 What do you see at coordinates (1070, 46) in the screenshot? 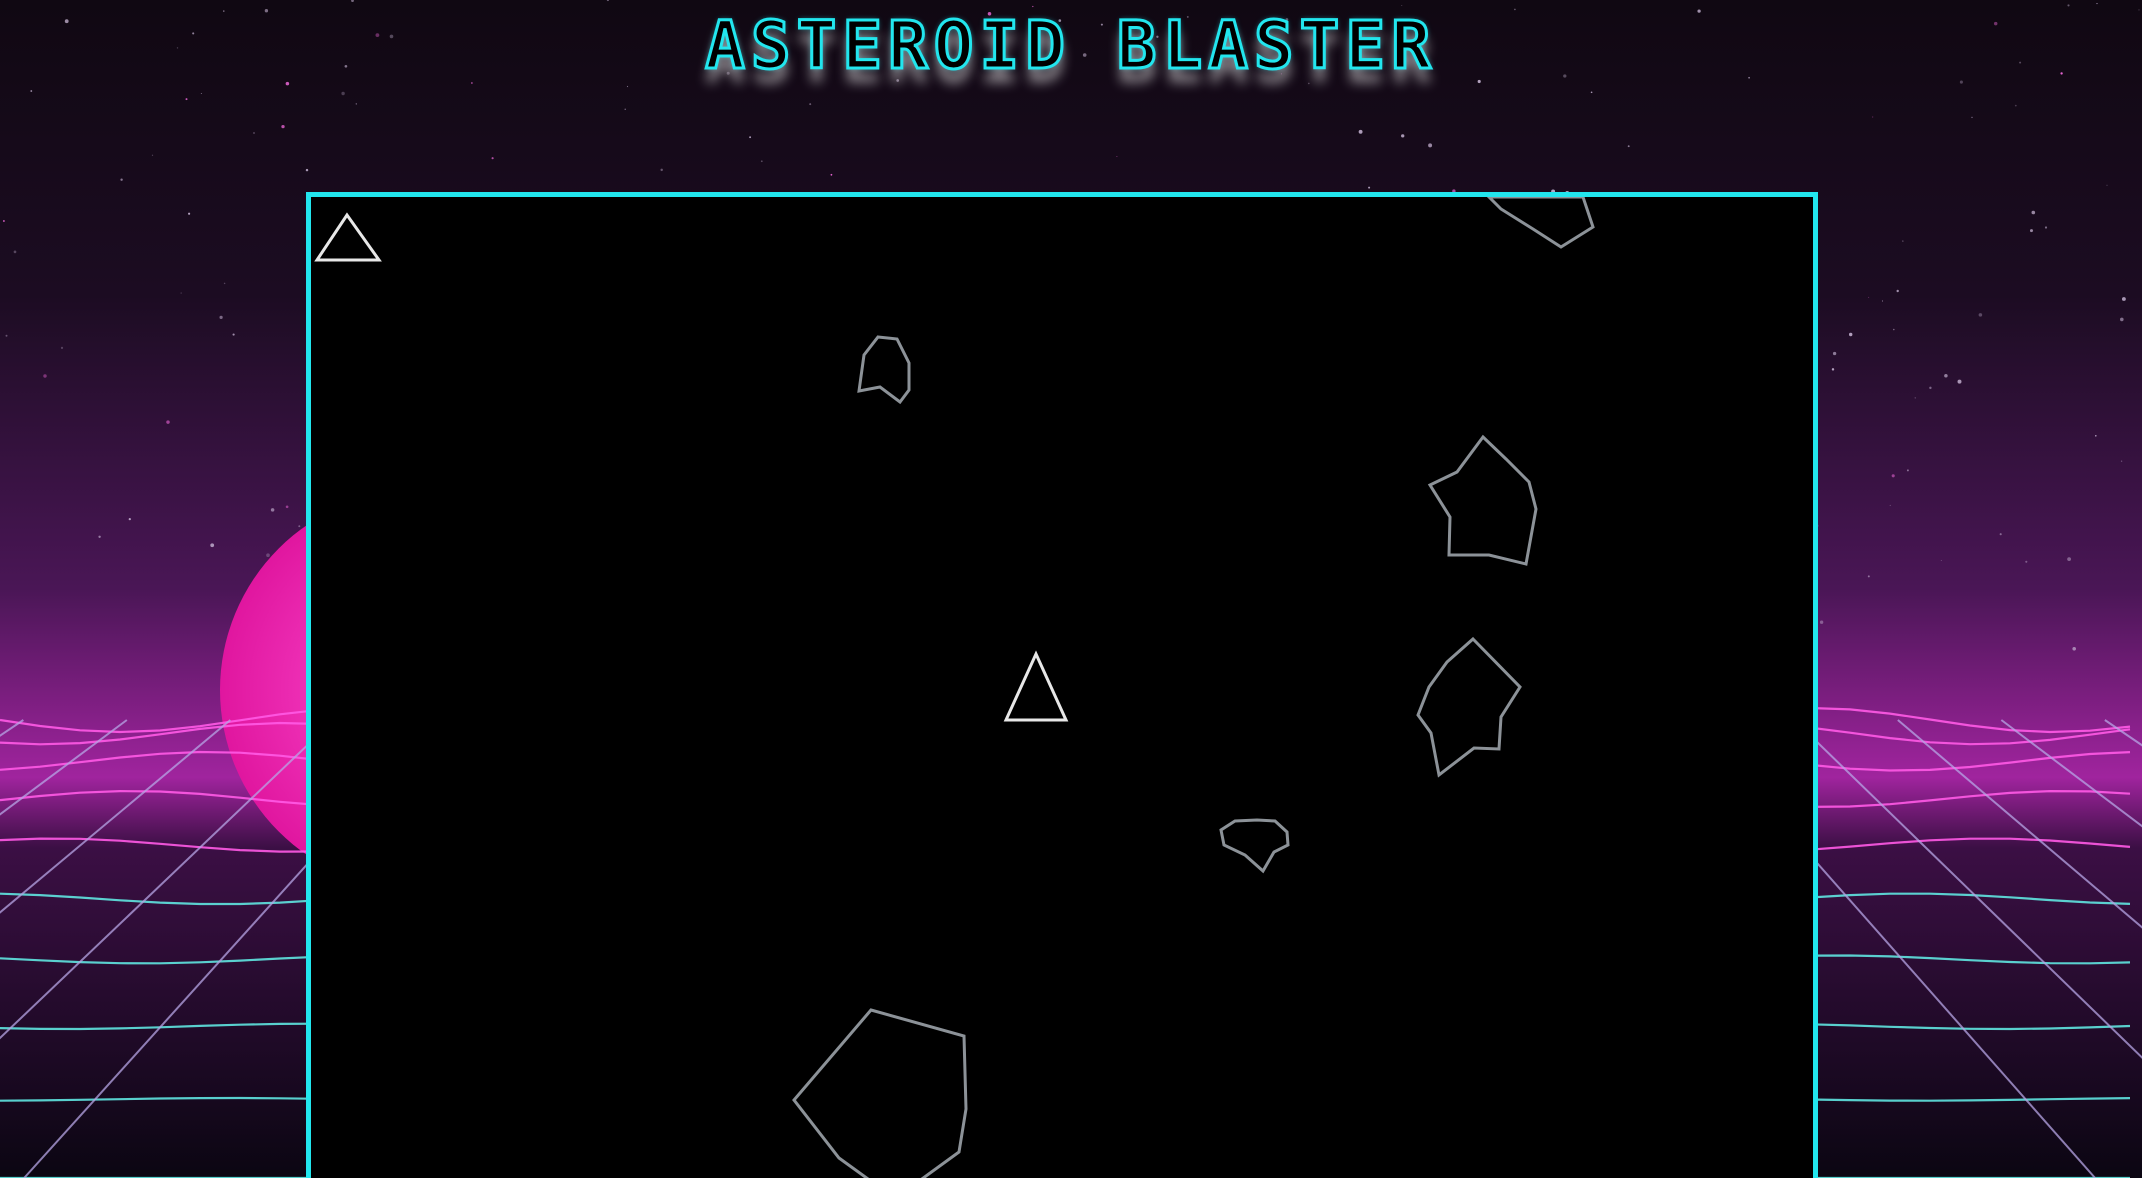
I see `game-title: ASTEROID BLASTER` at bounding box center [1070, 46].